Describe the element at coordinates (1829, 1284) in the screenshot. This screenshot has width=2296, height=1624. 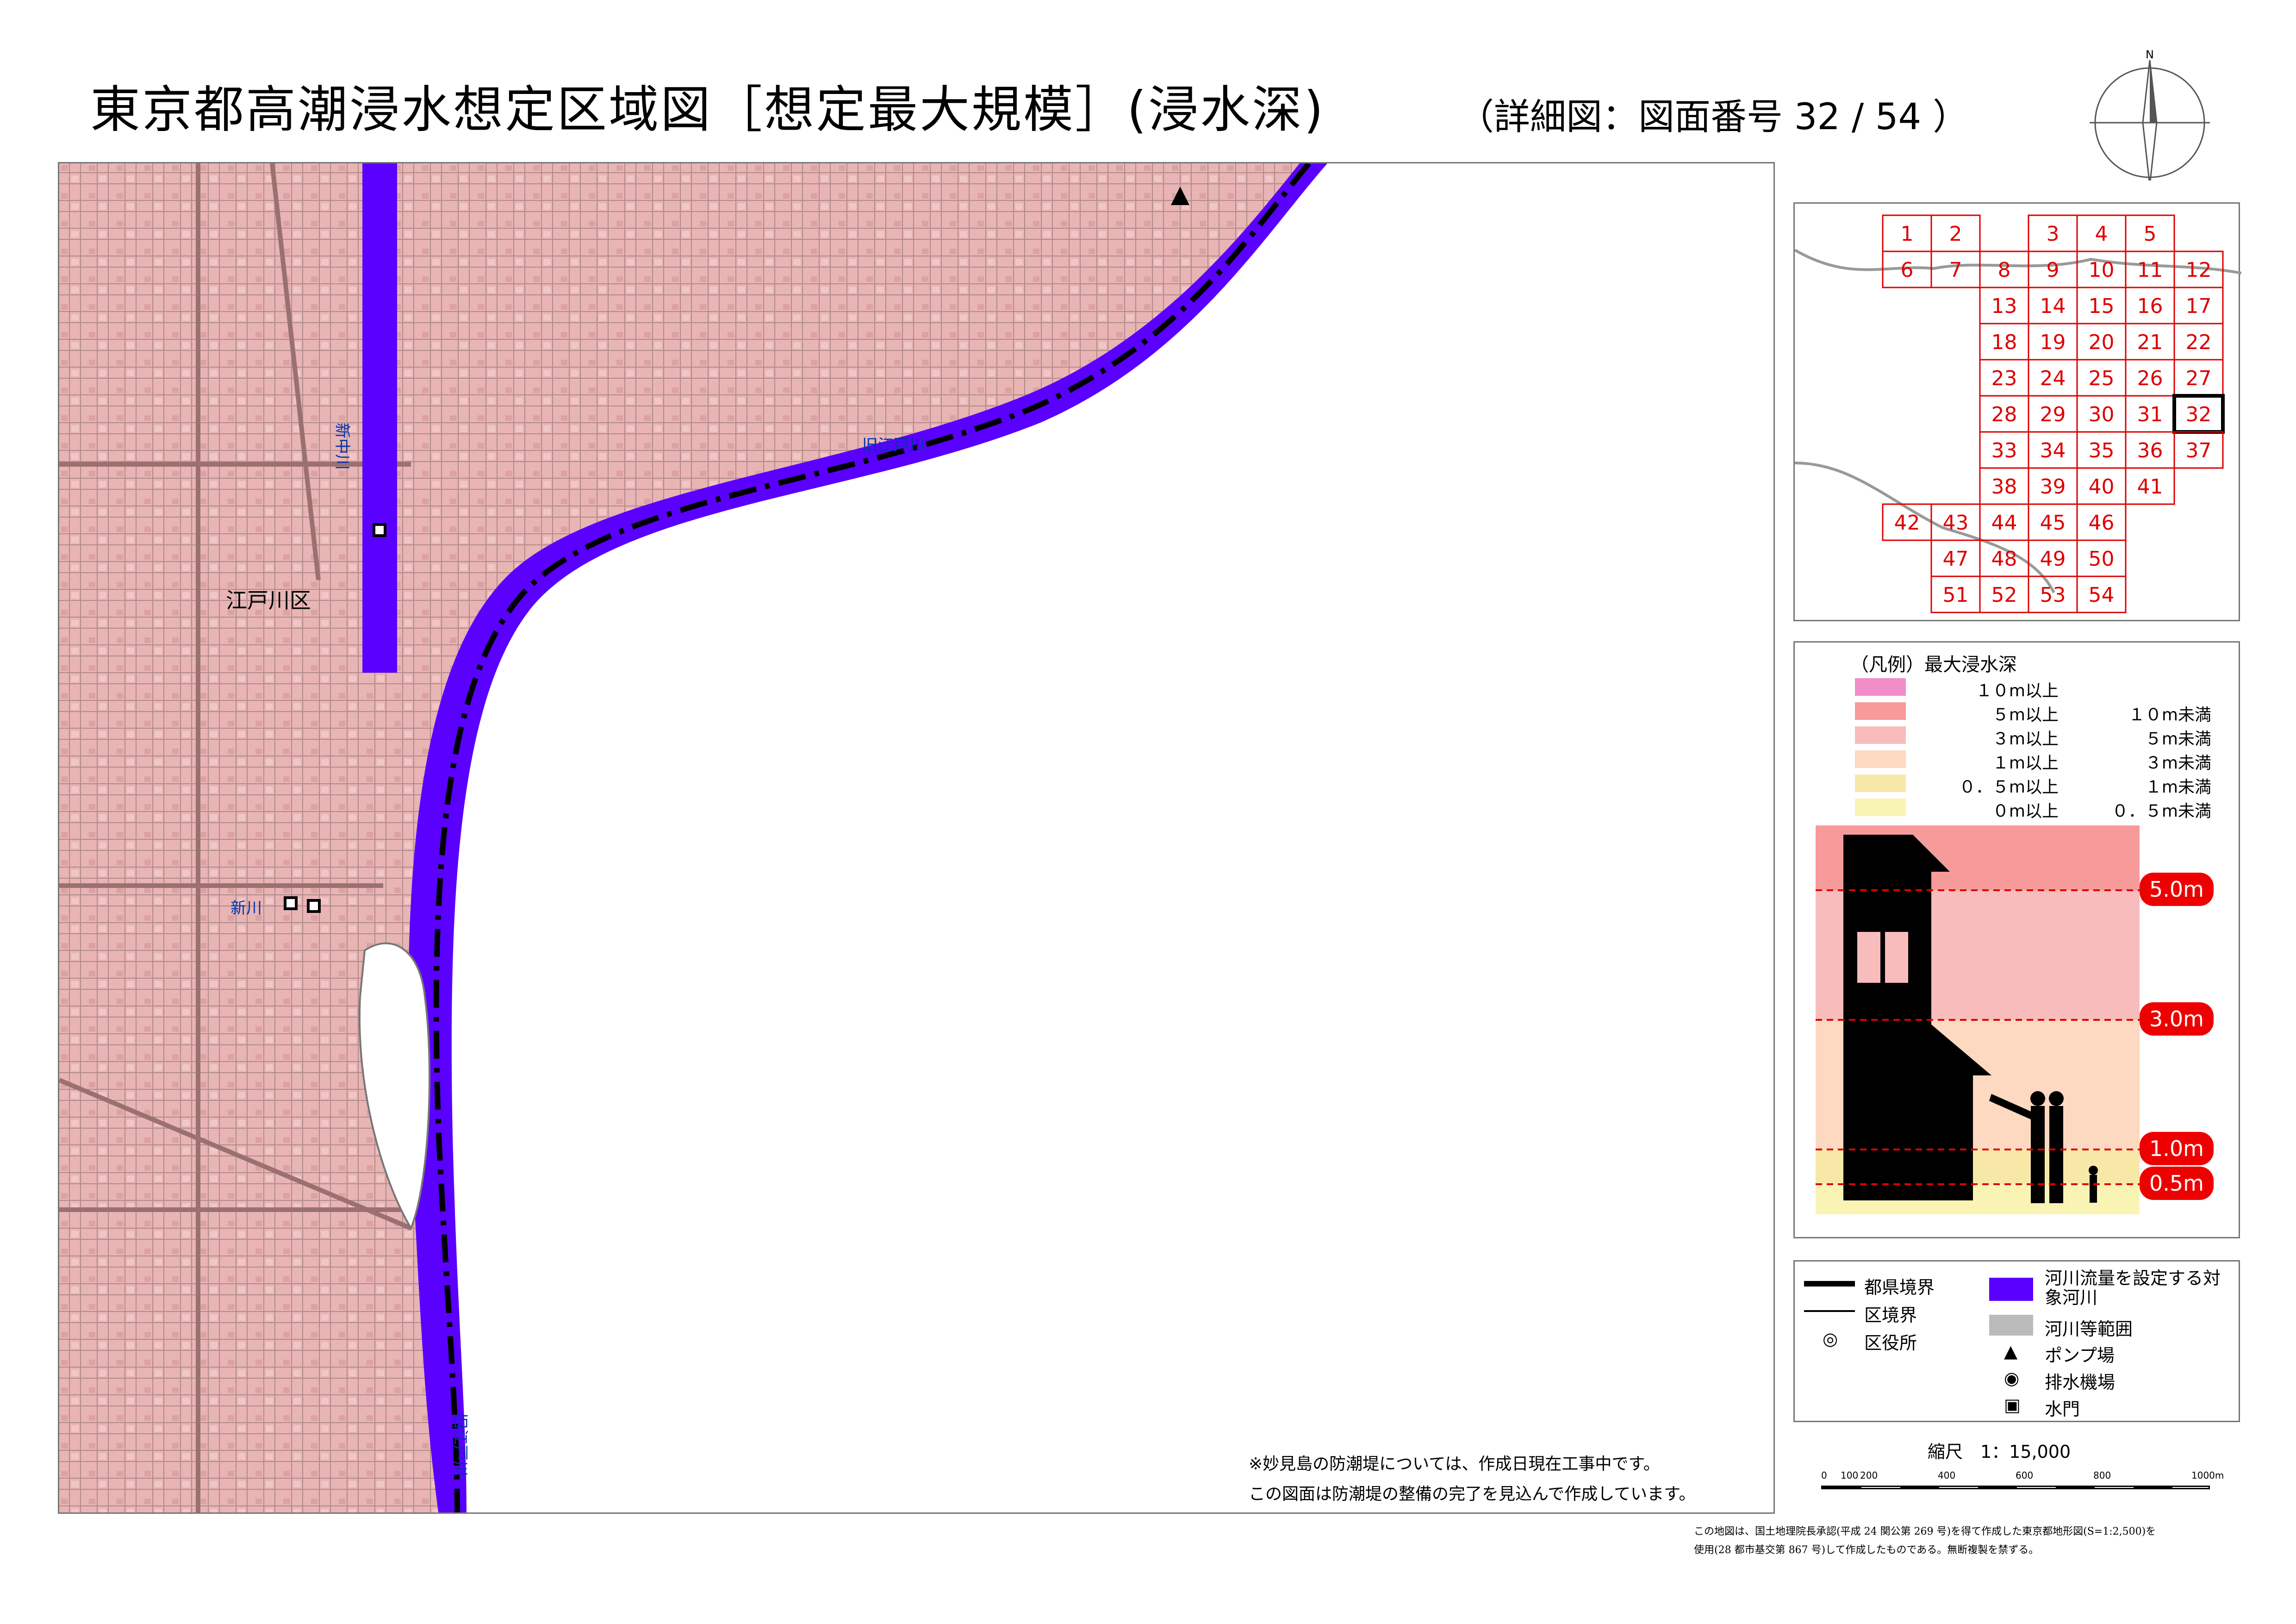
I see `prefecture-border-sample` at that location.